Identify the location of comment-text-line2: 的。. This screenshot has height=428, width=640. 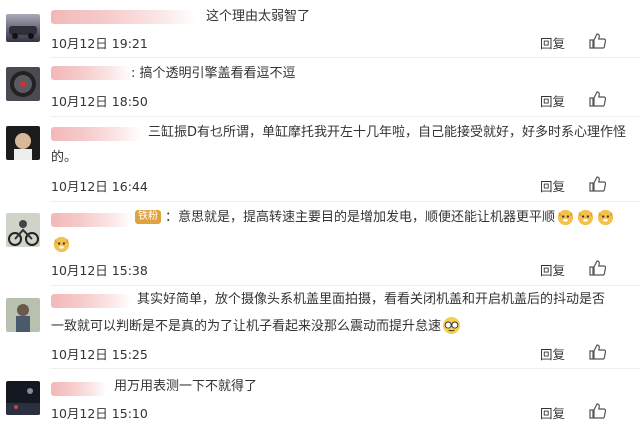
(64, 157).